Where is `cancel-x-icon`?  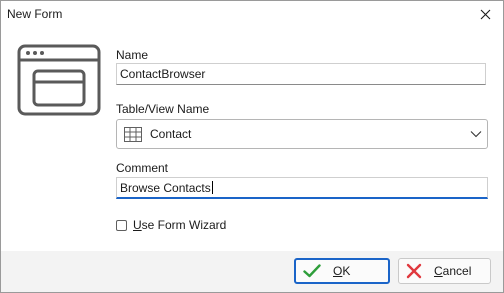 cancel-x-icon is located at coordinates (414, 271).